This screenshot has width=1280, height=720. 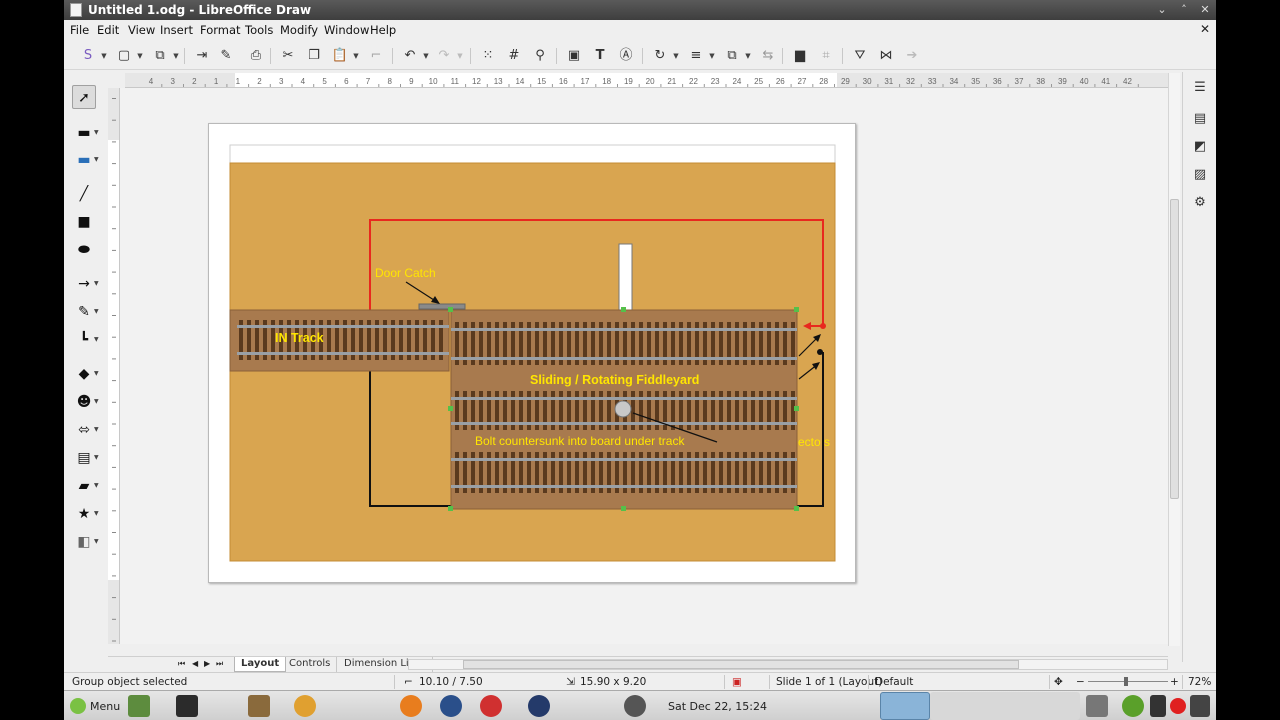 I want to click on menu-window: Window, so click(x=346, y=30).